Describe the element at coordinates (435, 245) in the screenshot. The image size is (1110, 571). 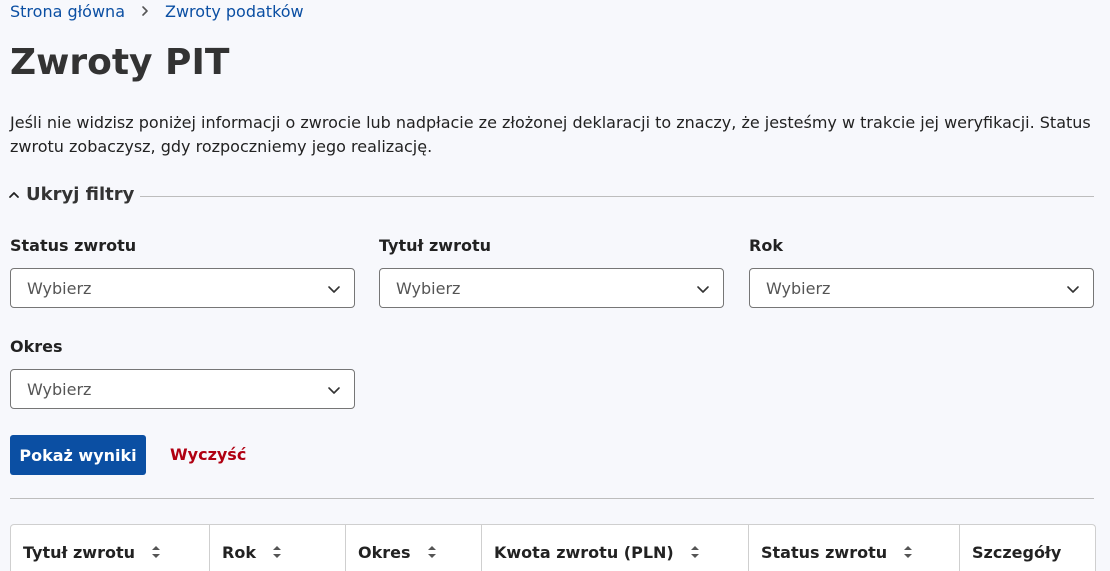
I see `filter-title-label: Tytuł zwrotu` at that location.